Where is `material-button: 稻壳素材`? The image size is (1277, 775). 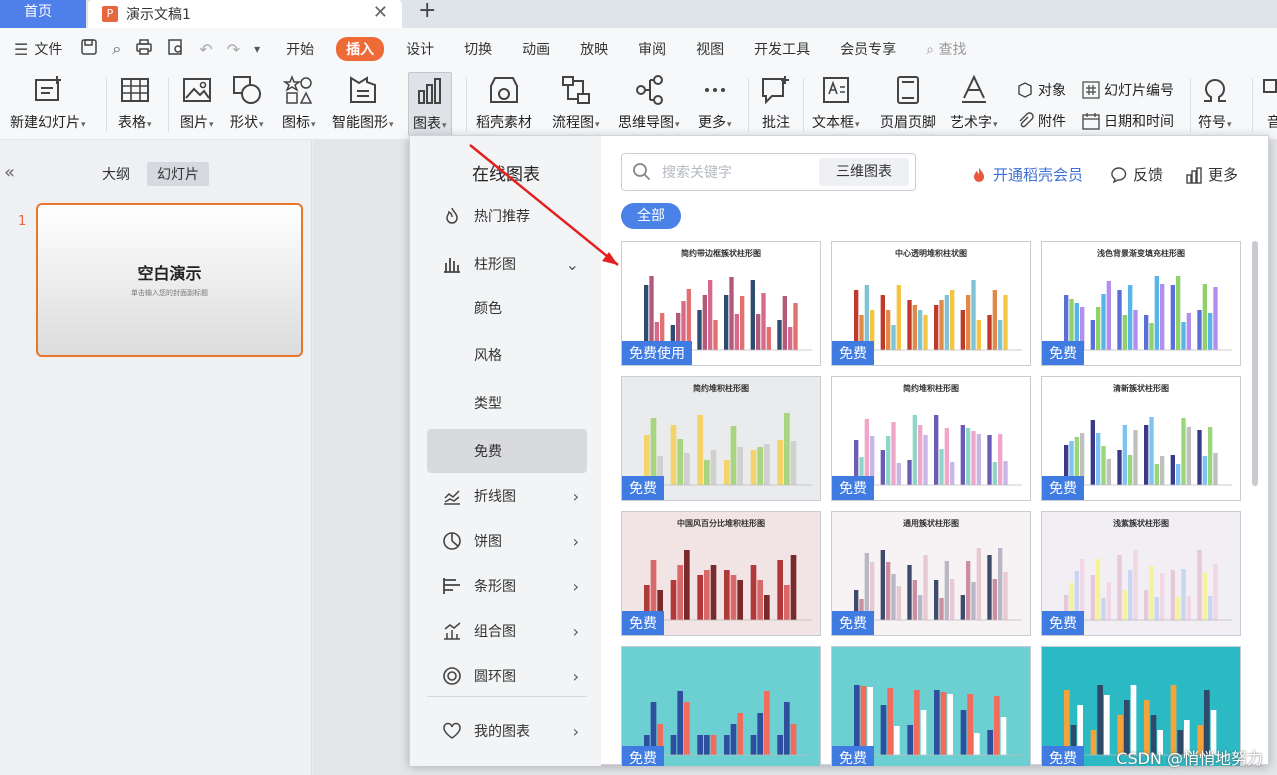 material-button: 稻壳素材 is located at coordinates (504, 103).